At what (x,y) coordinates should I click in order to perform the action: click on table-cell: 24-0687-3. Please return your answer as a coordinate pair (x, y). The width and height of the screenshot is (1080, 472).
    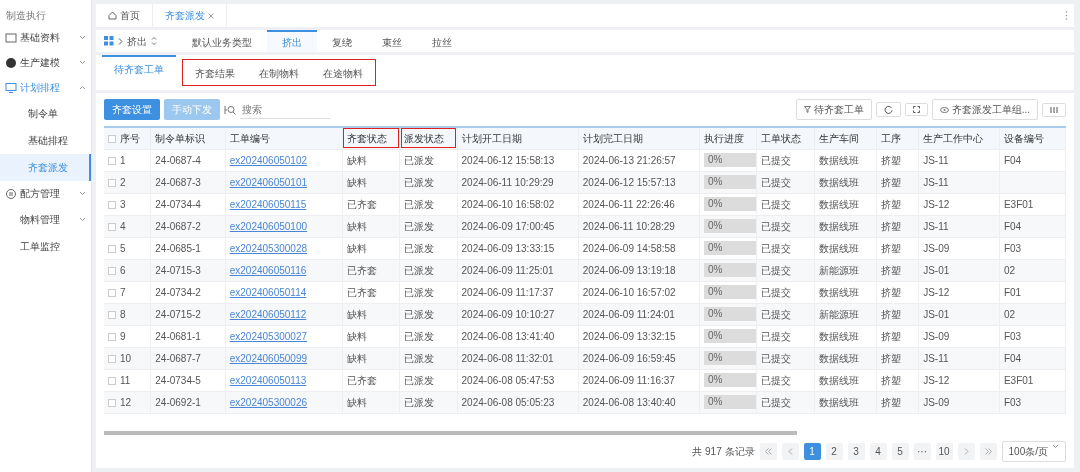
    Looking at the image, I should click on (178, 182).